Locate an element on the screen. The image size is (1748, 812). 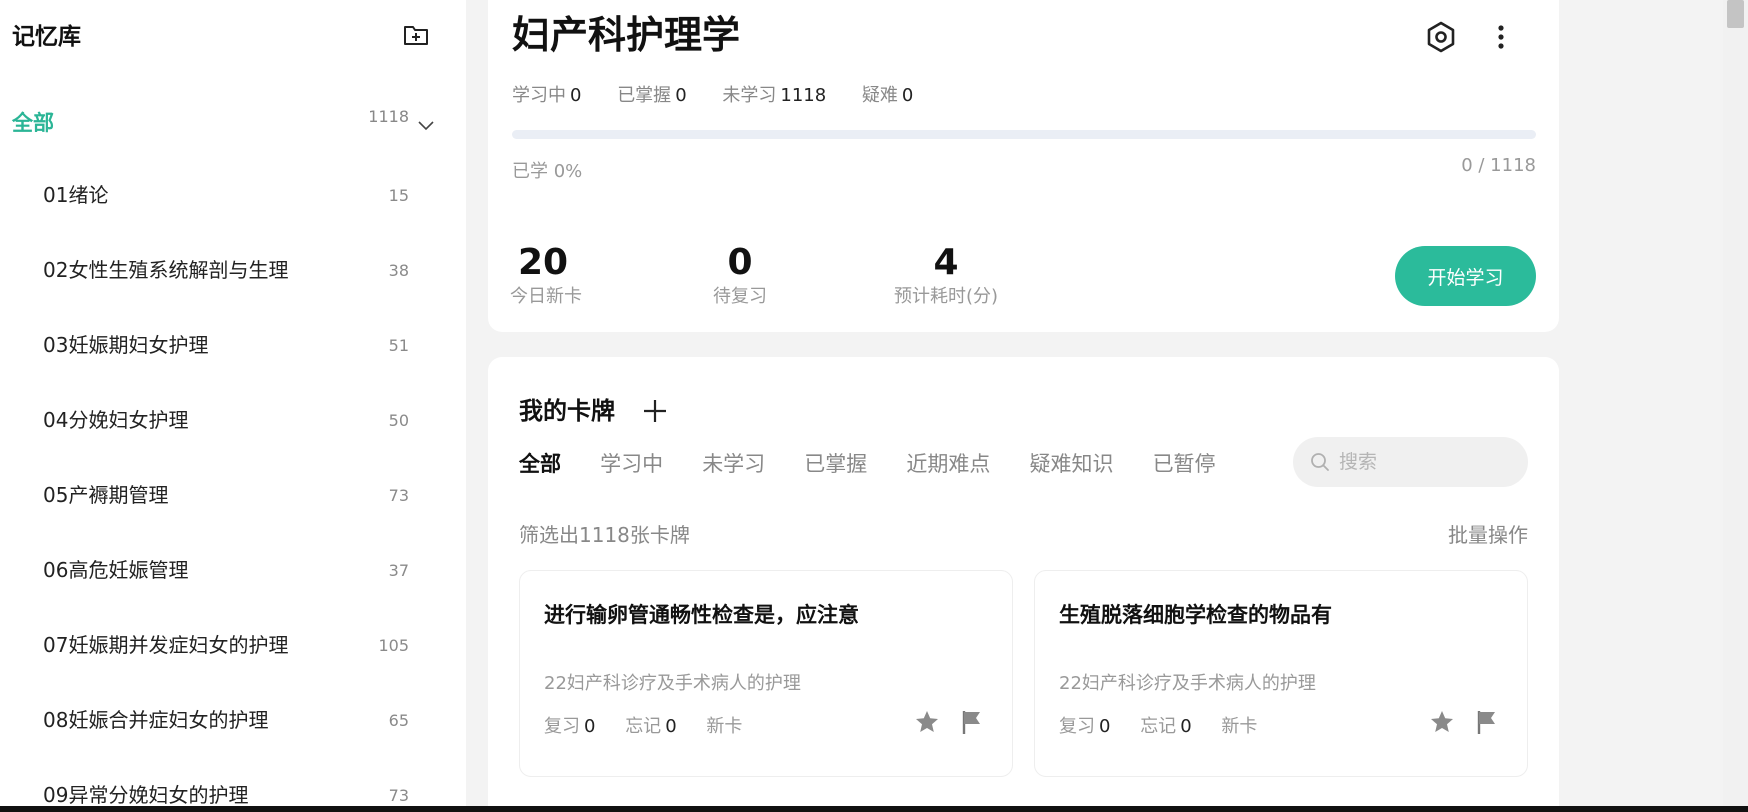
scrollbar-thumb is located at coordinates (1735, 14).